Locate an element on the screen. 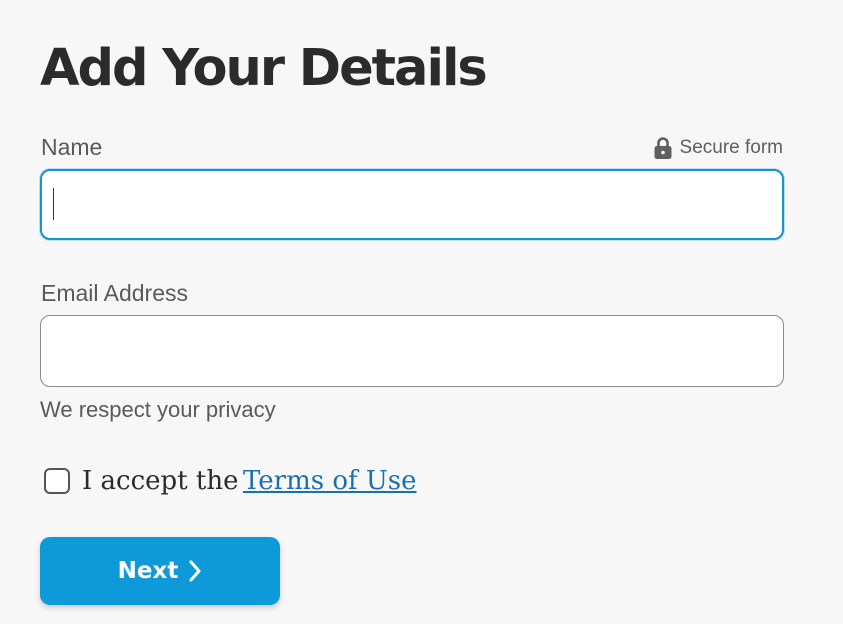 The height and width of the screenshot is (624, 843). text-cursor is located at coordinates (53, 204).